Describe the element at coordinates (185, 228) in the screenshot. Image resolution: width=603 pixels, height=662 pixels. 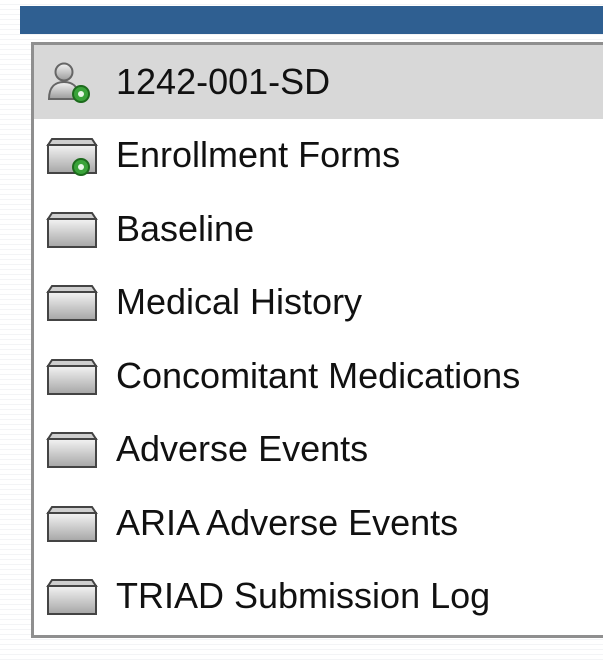
I see `tree-item-label: Baseline` at that location.